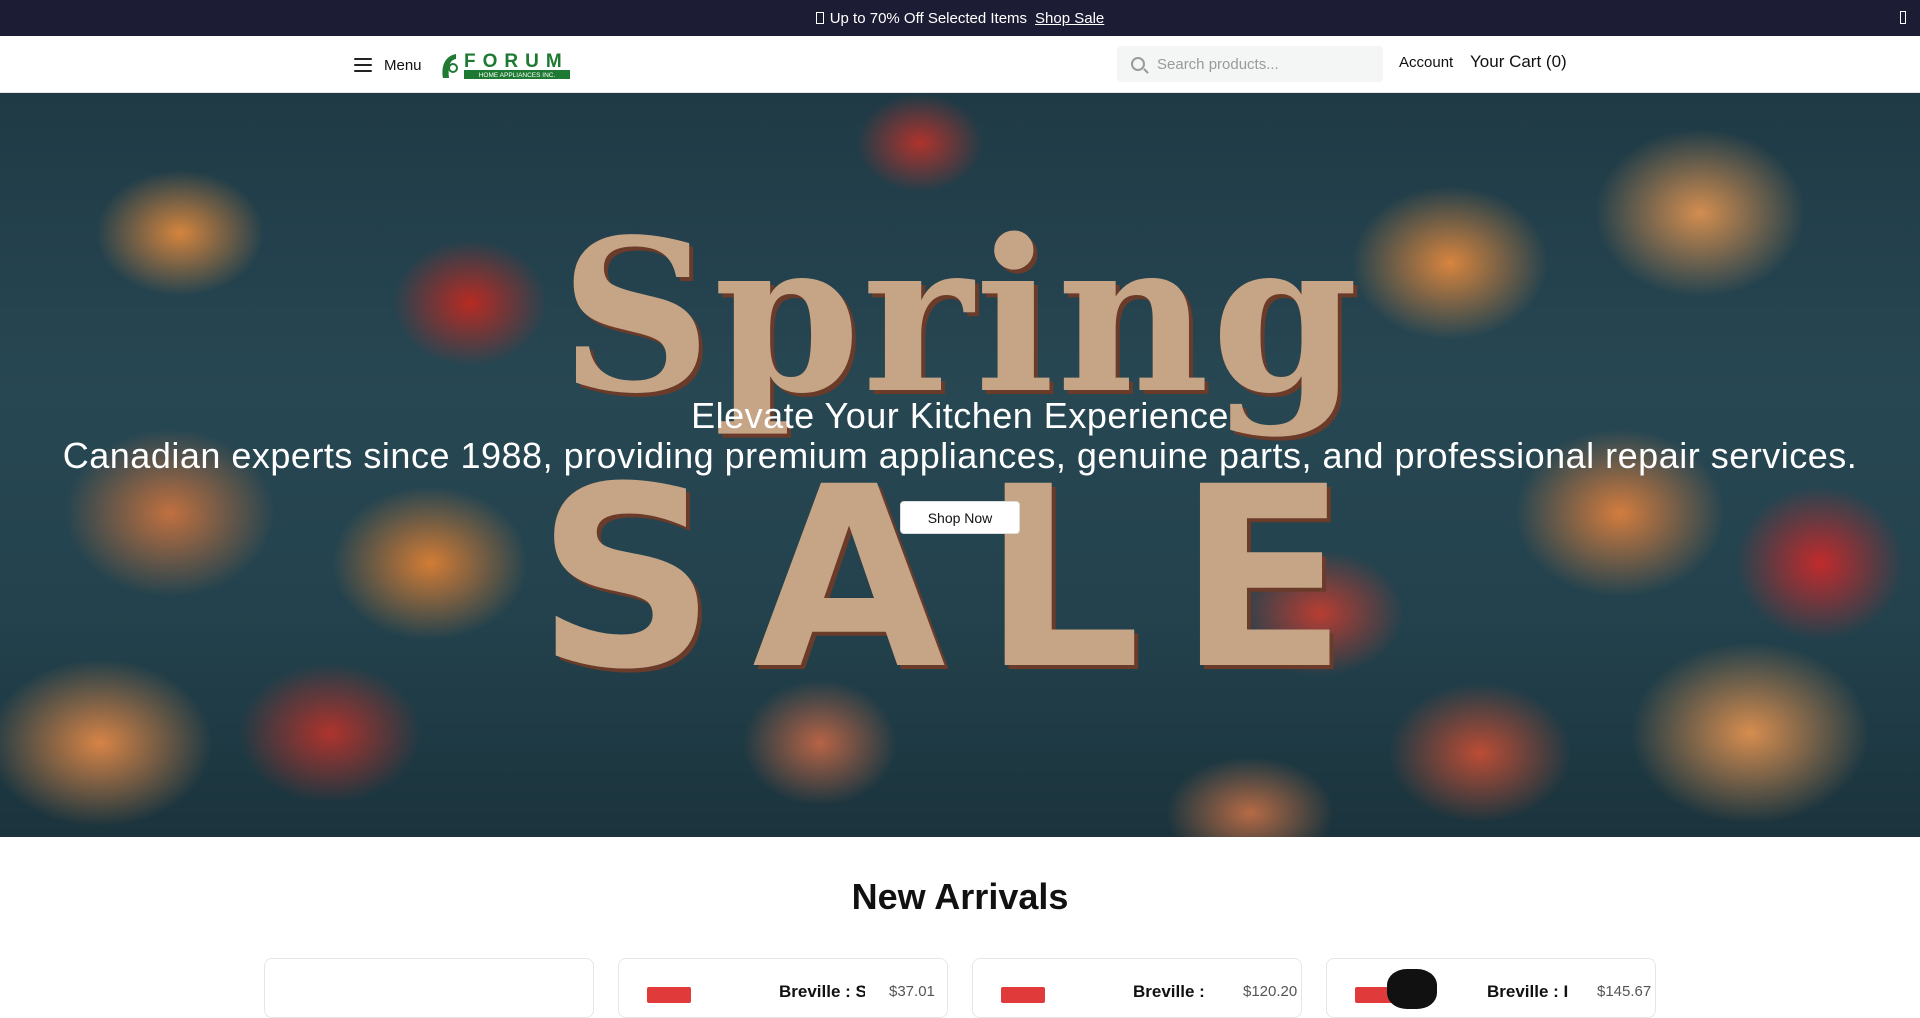 The width and height of the screenshot is (1920, 1018). Describe the element at coordinates (1624, 991) in the screenshot. I see `product-price: $145.67` at that location.